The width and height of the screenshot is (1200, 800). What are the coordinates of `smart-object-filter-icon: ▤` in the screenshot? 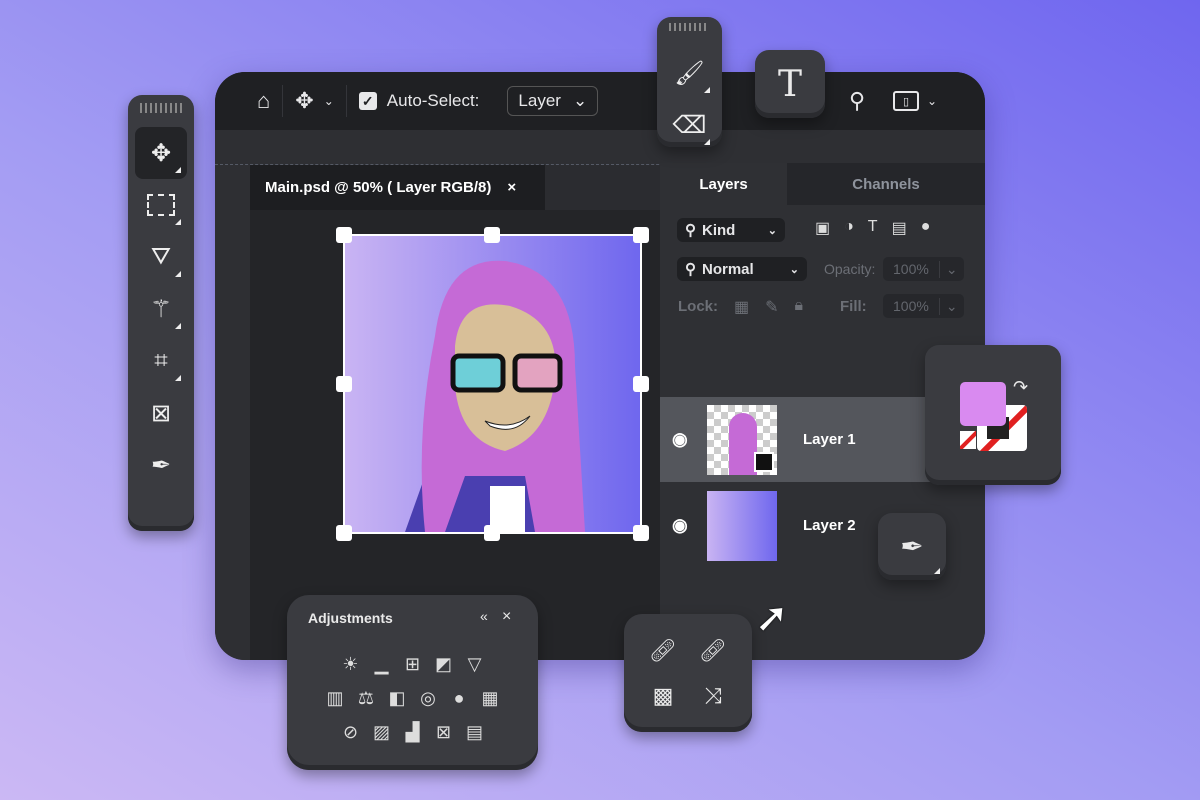 It's located at (899, 228).